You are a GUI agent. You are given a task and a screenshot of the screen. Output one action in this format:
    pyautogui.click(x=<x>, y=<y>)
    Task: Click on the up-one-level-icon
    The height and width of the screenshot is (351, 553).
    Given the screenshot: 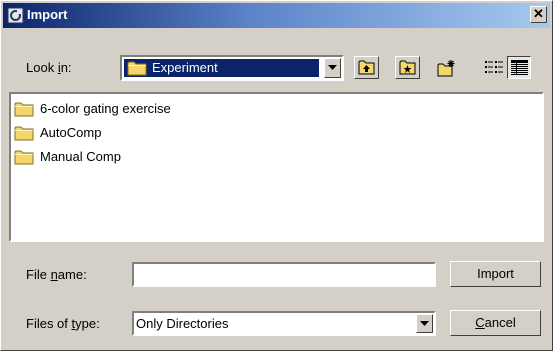 What is the action you would take?
    pyautogui.click(x=366, y=67)
    